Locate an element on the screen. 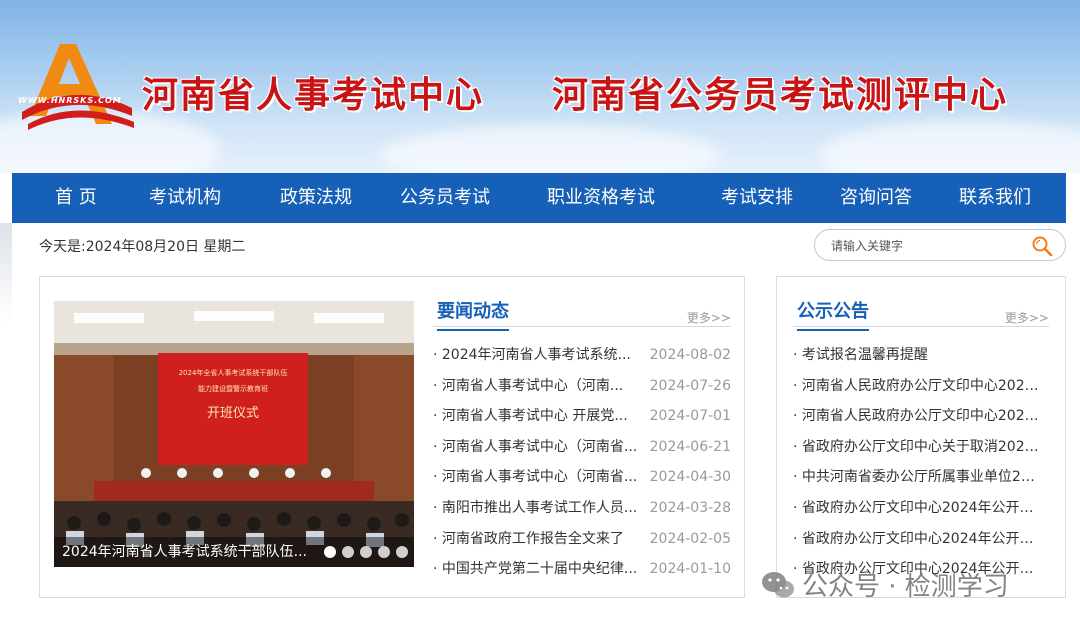 The height and width of the screenshot is (627, 1080). news-item-title: · 河南省政府工作报告全文来了 is located at coordinates (535, 539).